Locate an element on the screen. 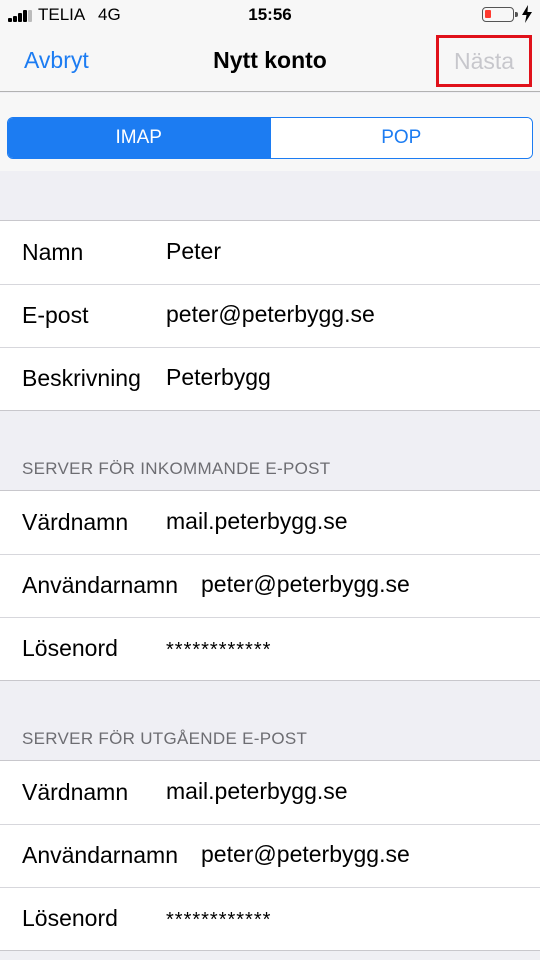 The image size is (540, 960). email-row: E-post peter@peterbygg.se is located at coordinates (270, 315).